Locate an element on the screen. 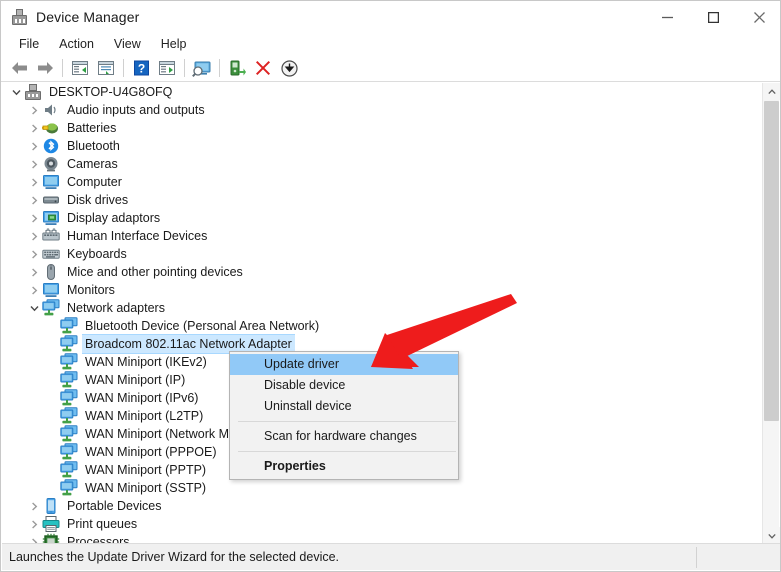 This screenshot has height=572, width=781. show-hide-action-pane-icon is located at coordinates (167, 68).